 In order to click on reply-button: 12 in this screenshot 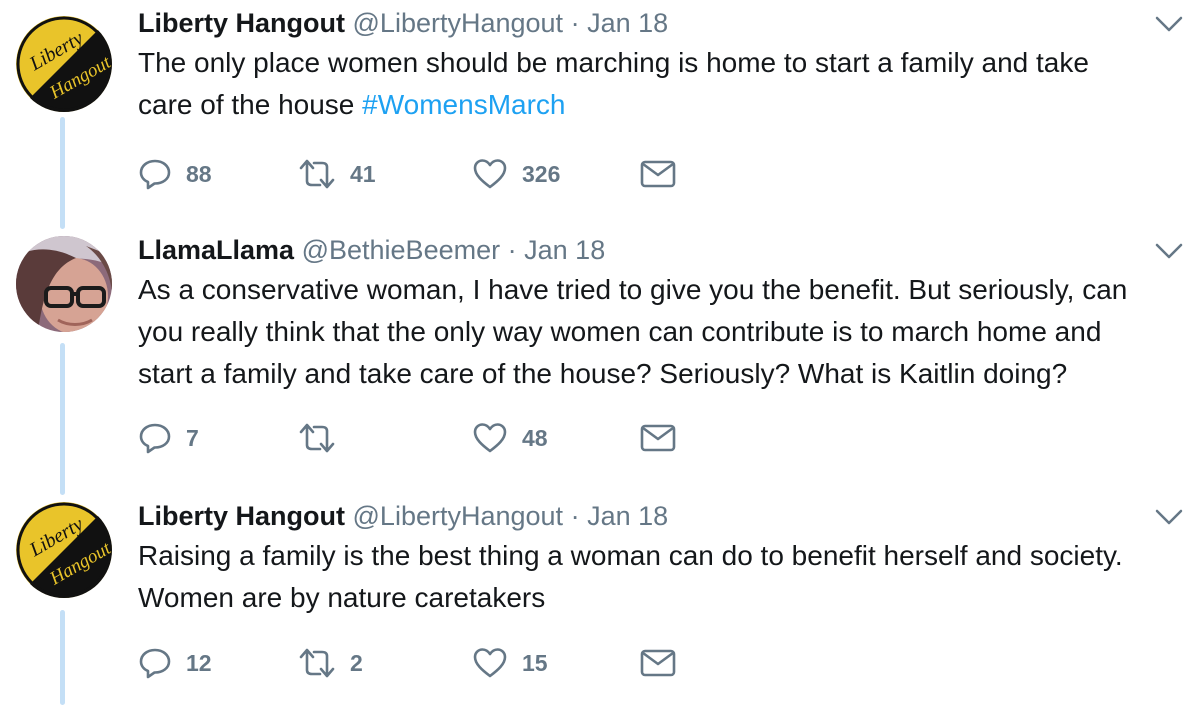, I will do `click(175, 663)`.